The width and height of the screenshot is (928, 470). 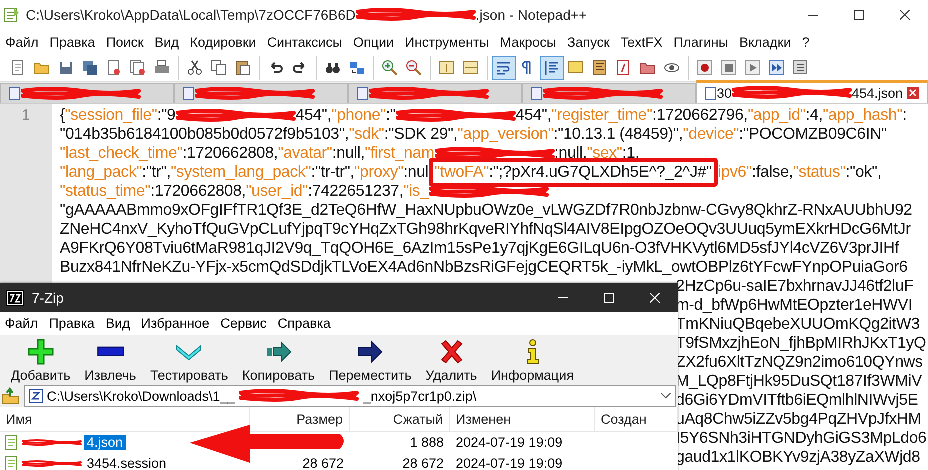 What do you see at coordinates (799, 362) in the screenshot?
I see `json-text: ZX2fu6XltTzNQZ9n2imo610QYnws` at bounding box center [799, 362].